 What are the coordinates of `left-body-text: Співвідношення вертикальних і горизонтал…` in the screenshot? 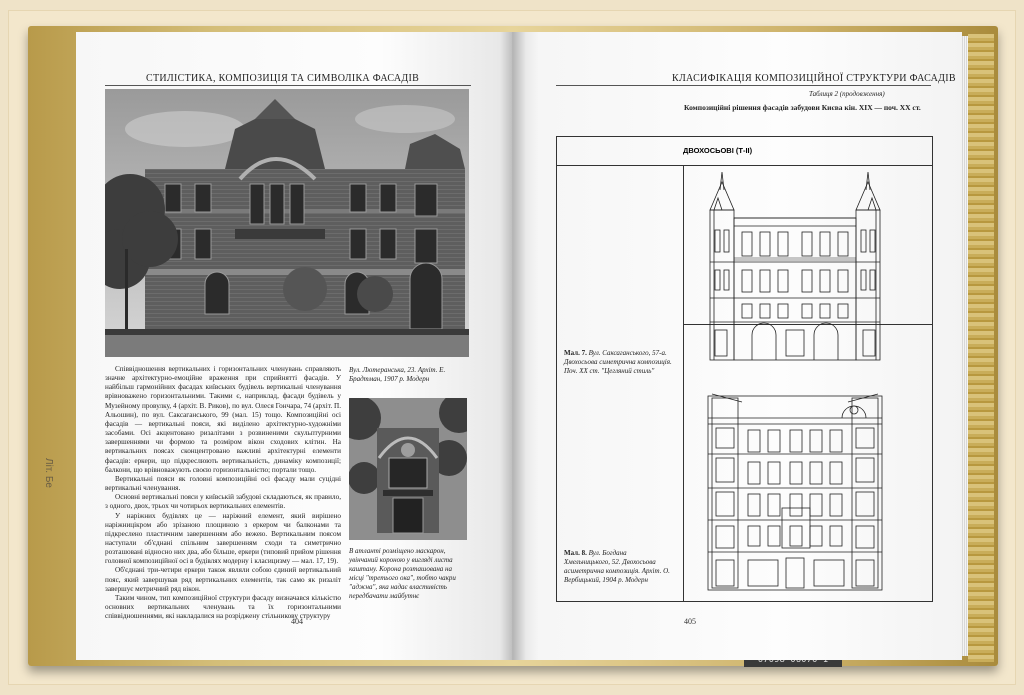 It's located at (223, 493).